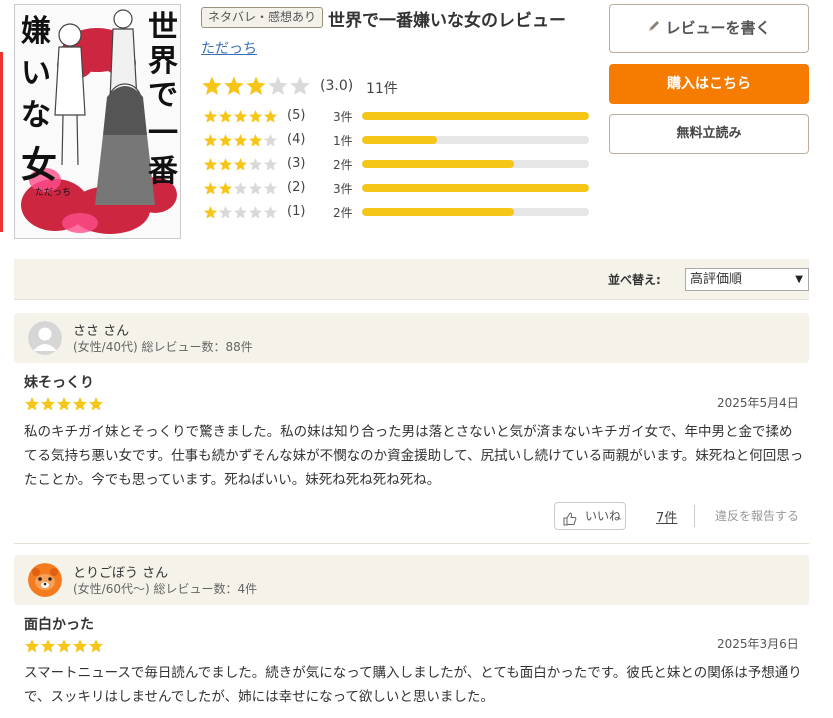 This screenshot has width=833, height=718. Describe the element at coordinates (296, 139) in the screenshot. I see `distribution-star-label: (4)` at that location.